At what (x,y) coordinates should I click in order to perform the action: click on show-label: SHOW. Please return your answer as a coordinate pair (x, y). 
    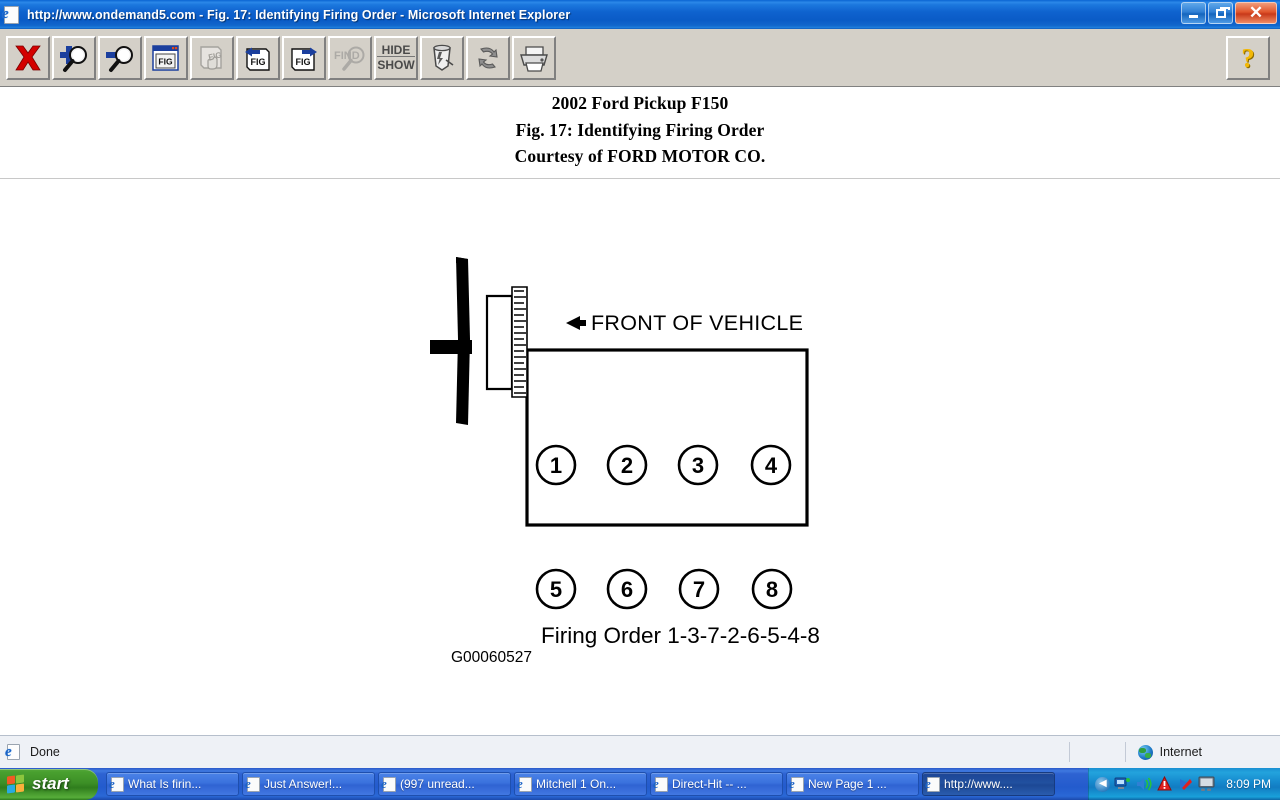
    Looking at the image, I should click on (396, 65).